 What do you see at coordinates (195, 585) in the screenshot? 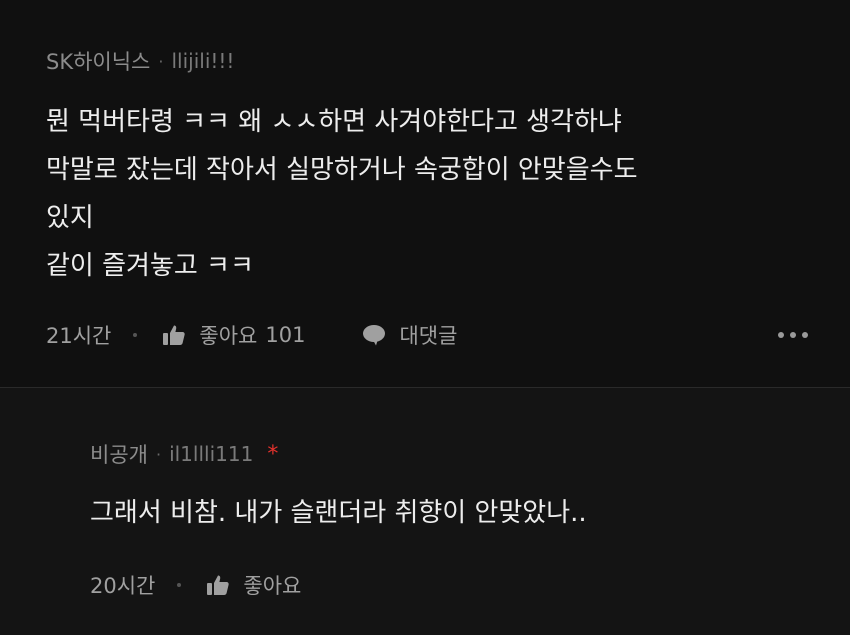
I see `reply-meta: 20시간 좋아요` at bounding box center [195, 585].